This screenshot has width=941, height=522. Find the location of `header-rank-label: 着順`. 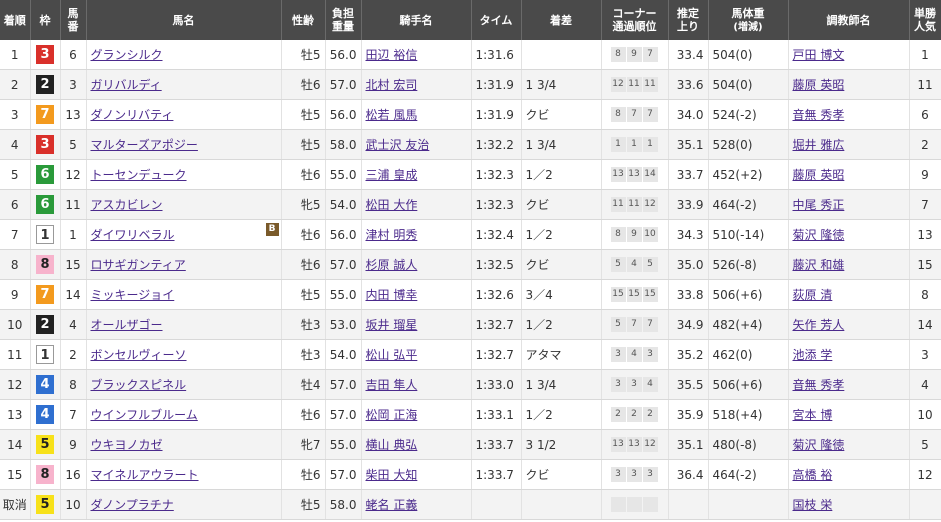

header-rank-label: 着順 is located at coordinates (14, 20).